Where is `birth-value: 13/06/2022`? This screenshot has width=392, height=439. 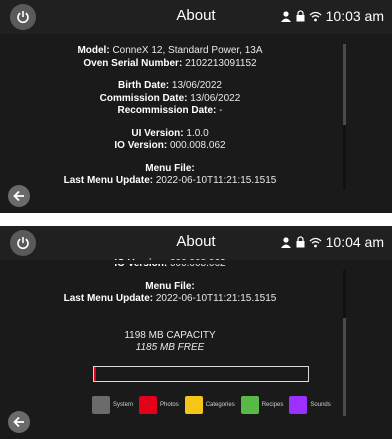
birth-value: 13/06/2022 is located at coordinates (196, 85).